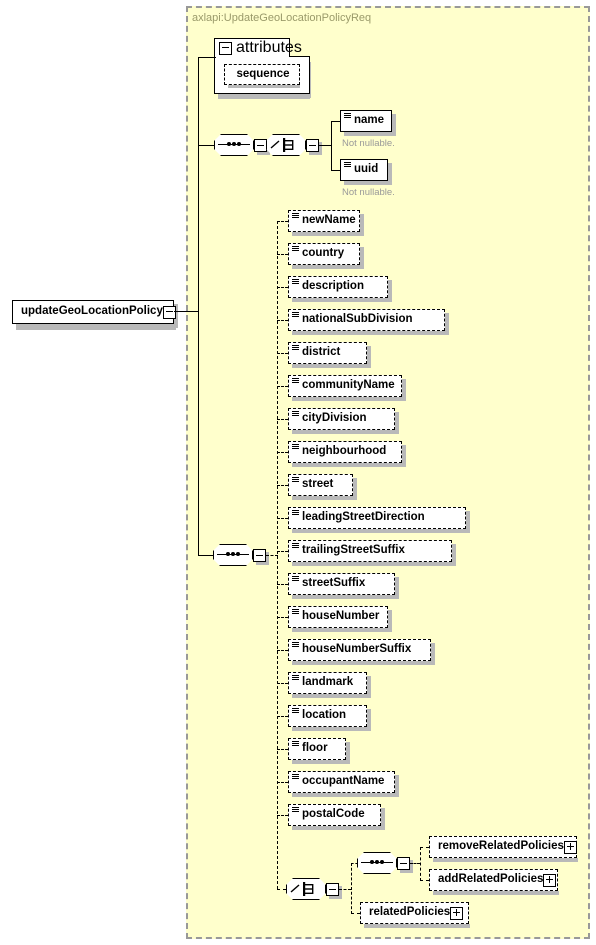  What do you see at coordinates (457, 913) in the screenshot?
I see `relatedpolicies-expander-icon` at bounding box center [457, 913].